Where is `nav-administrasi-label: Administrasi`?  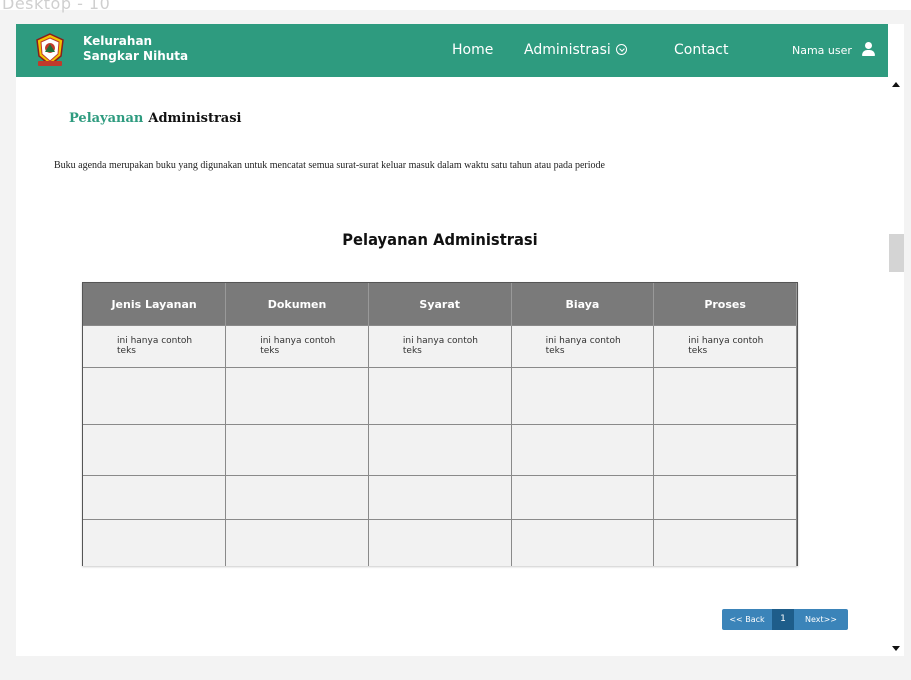 nav-administrasi-label: Administrasi is located at coordinates (567, 50).